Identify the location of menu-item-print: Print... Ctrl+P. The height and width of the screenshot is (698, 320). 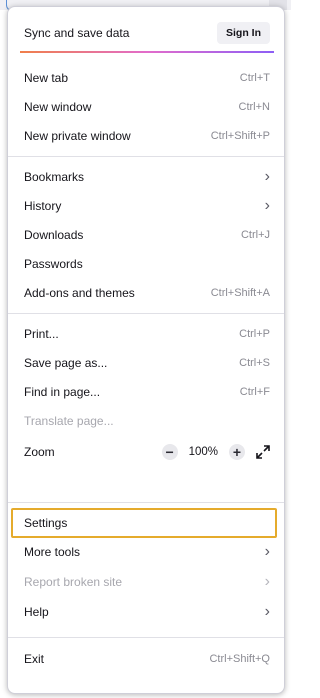
(146, 334).